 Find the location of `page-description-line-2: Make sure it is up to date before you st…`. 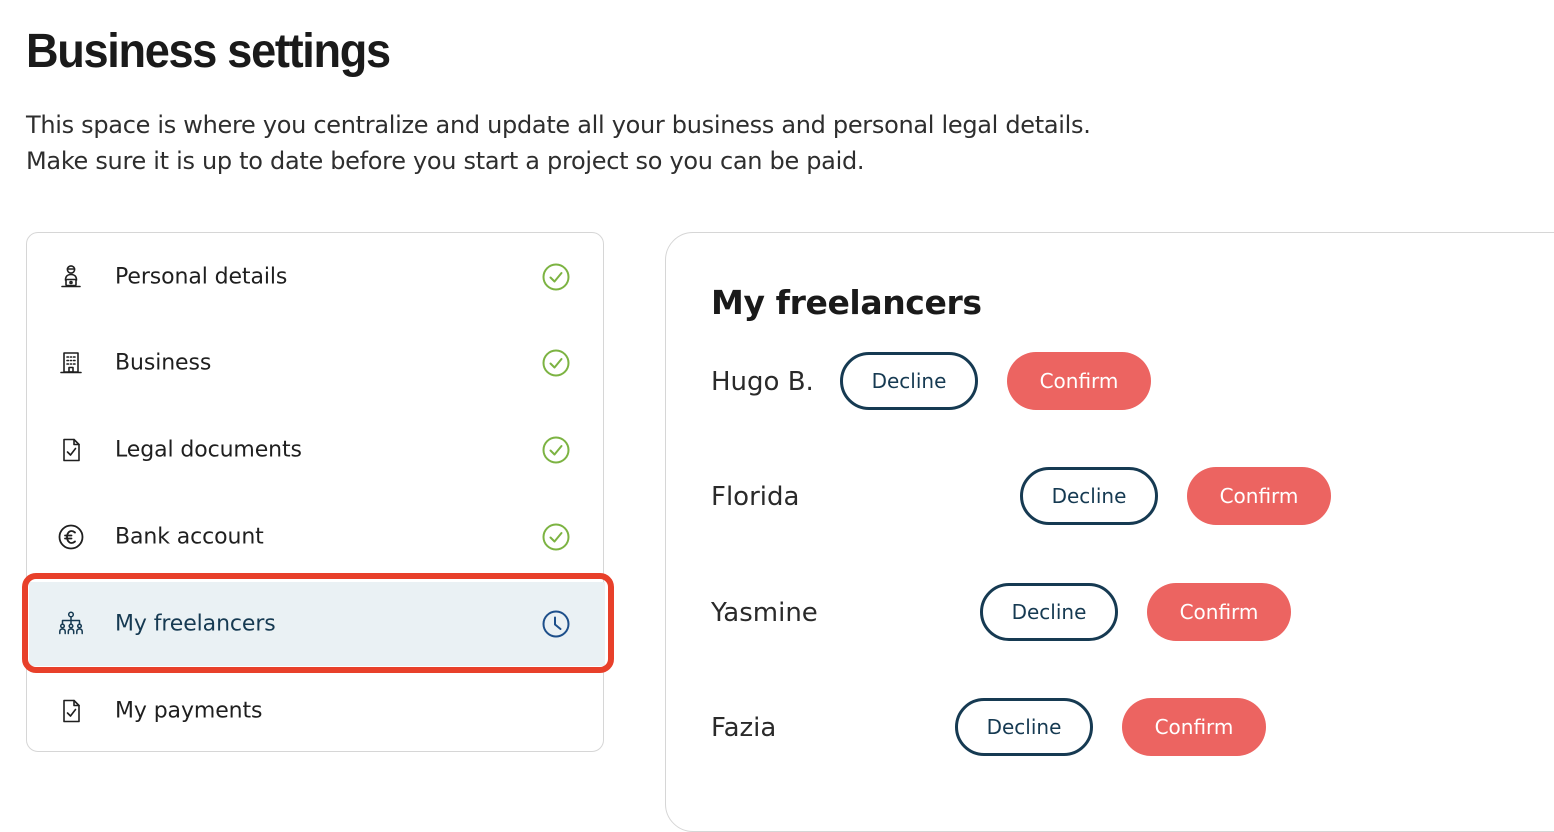

page-description-line-2: Make sure it is up to date before you st… is located at coordinates (445, 161).